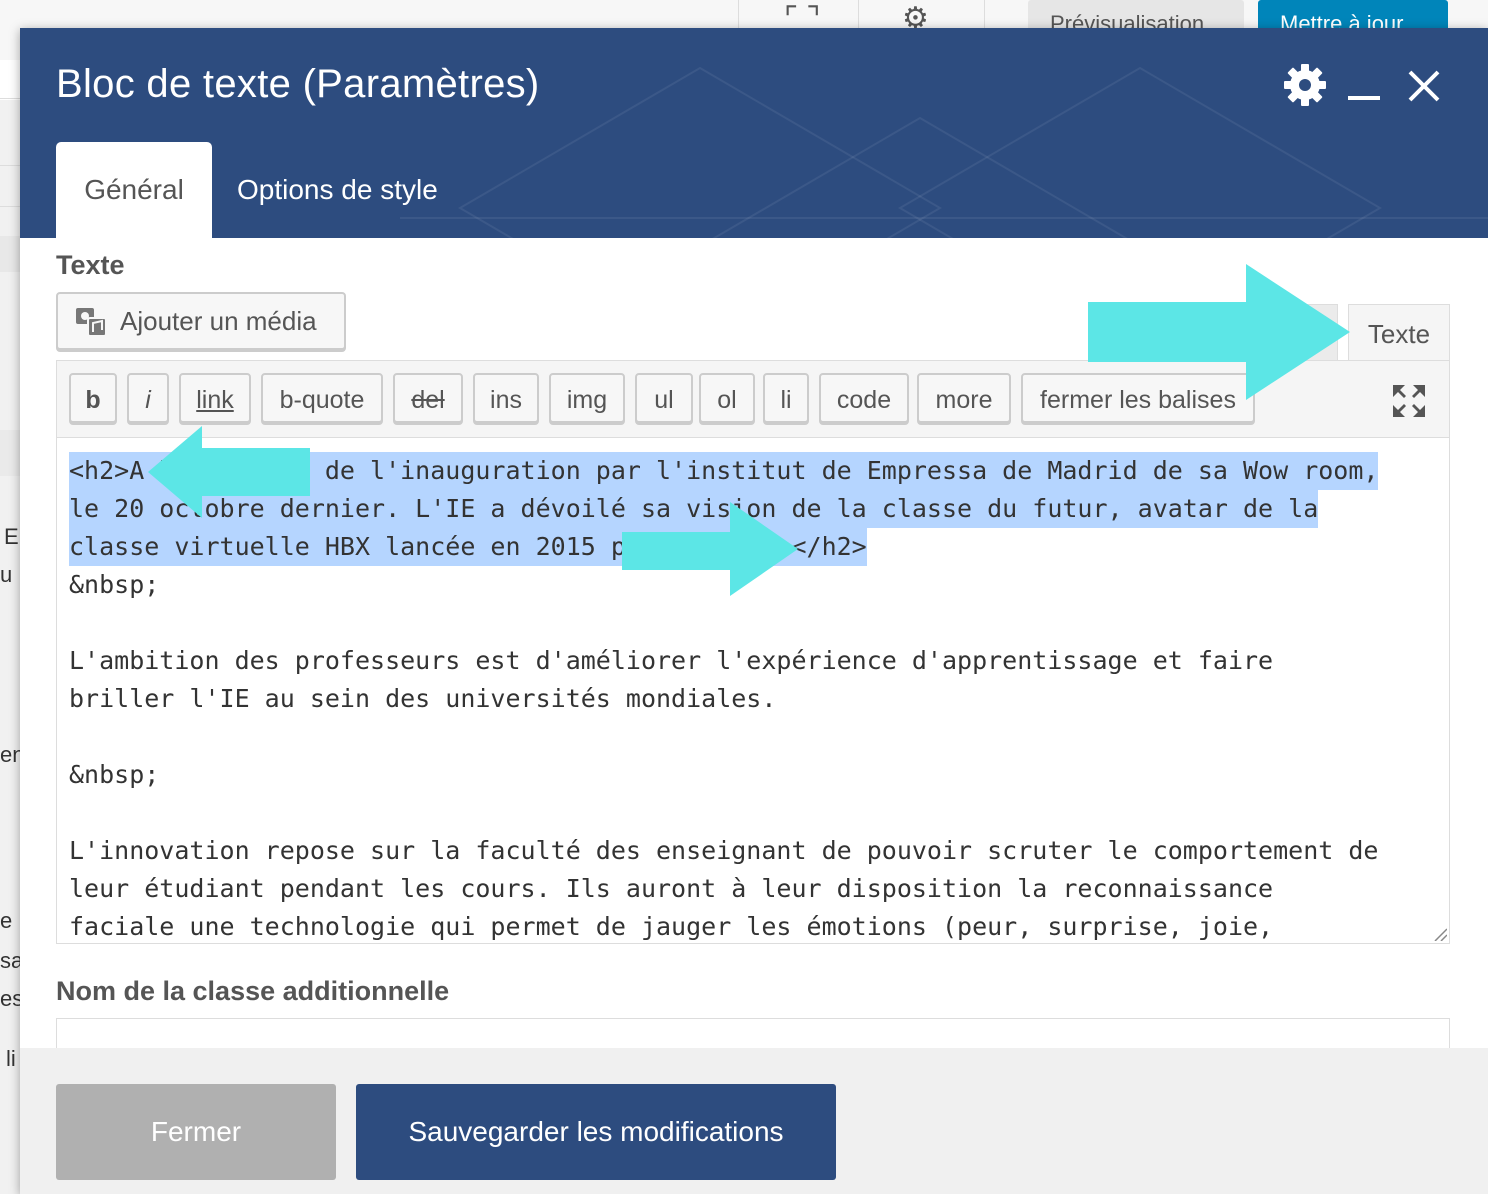  I want to click on modal-title: Bloc de texte (Paramètres), so click(298, 84).